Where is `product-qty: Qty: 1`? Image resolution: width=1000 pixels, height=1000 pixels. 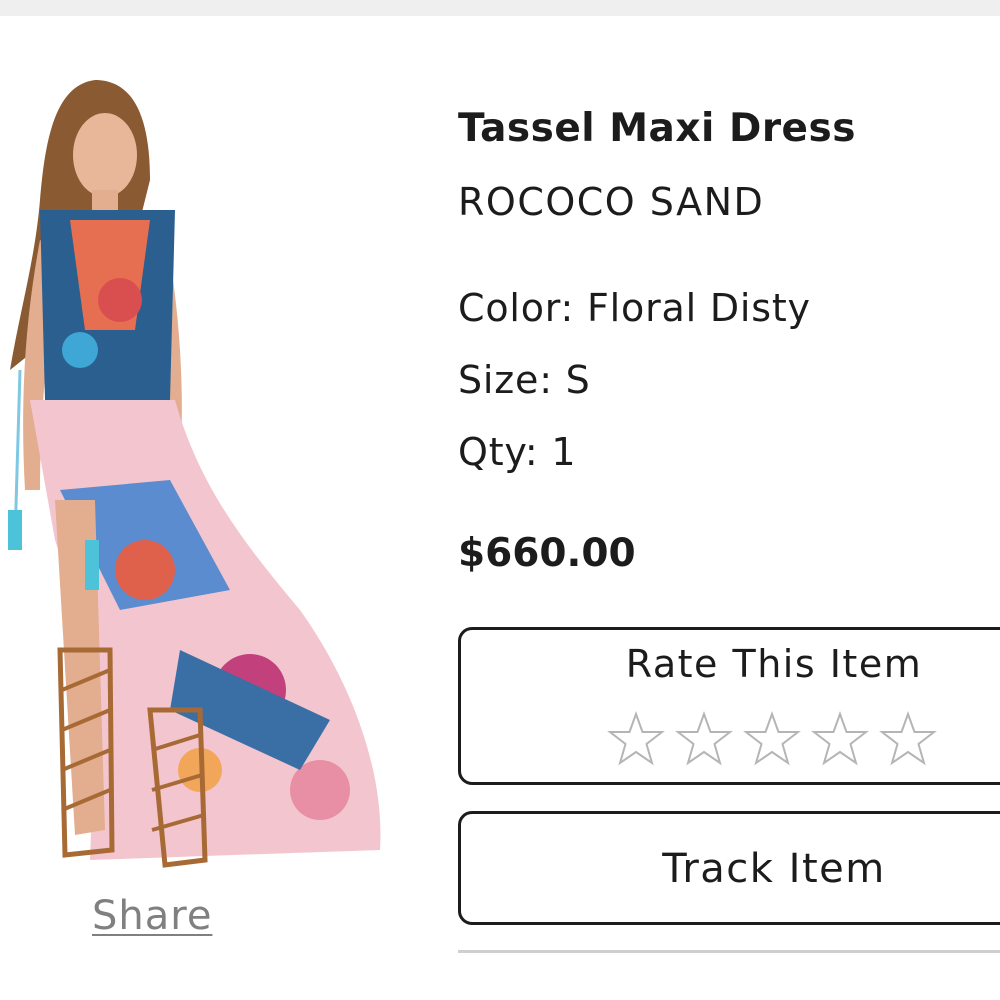 product-qty: Qty: 1 is located at coordinates (517, 452).